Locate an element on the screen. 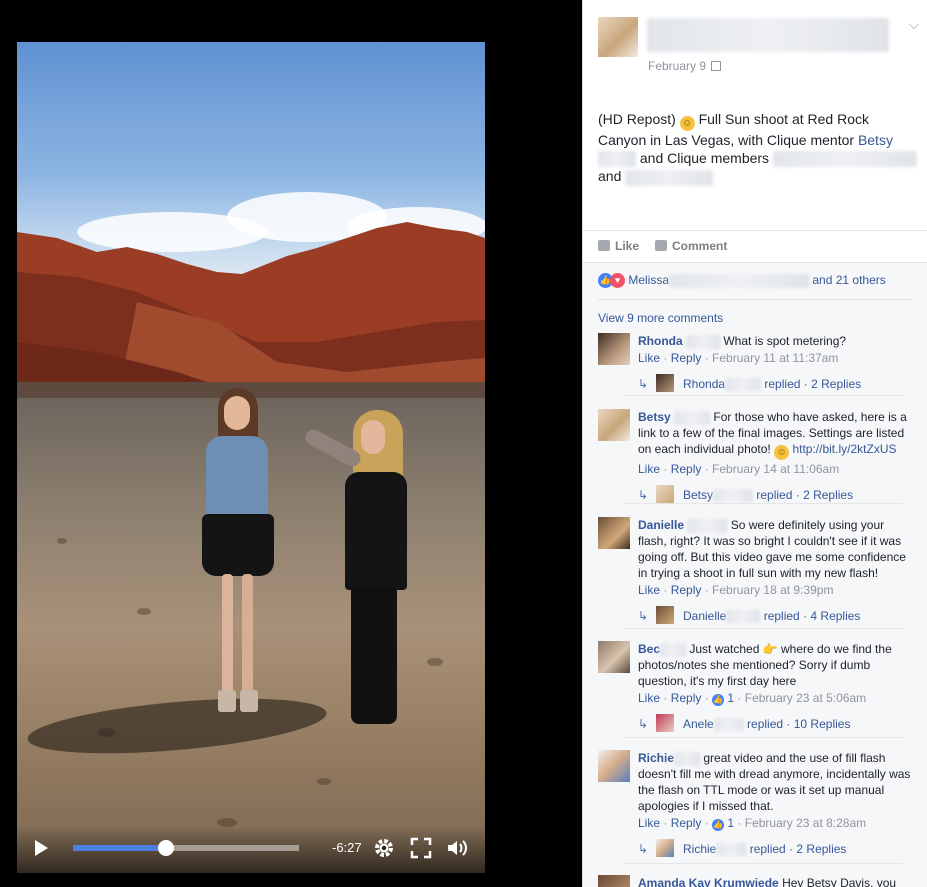 Image resolution: width=927 pixels, height=887 pixels. woman-in-denim-shirt is located at coordinates (238, 553).